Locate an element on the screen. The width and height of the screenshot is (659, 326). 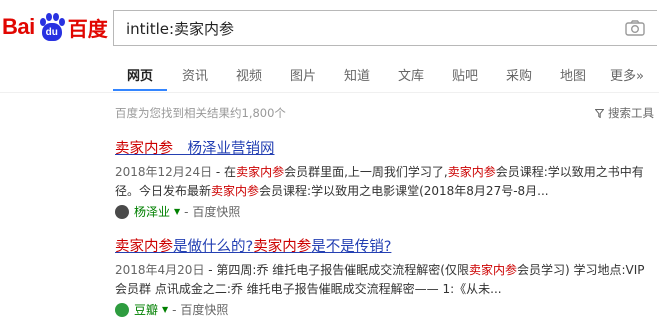
baidu-logo: Bai du 百度 is located at coordinates (55, 27).